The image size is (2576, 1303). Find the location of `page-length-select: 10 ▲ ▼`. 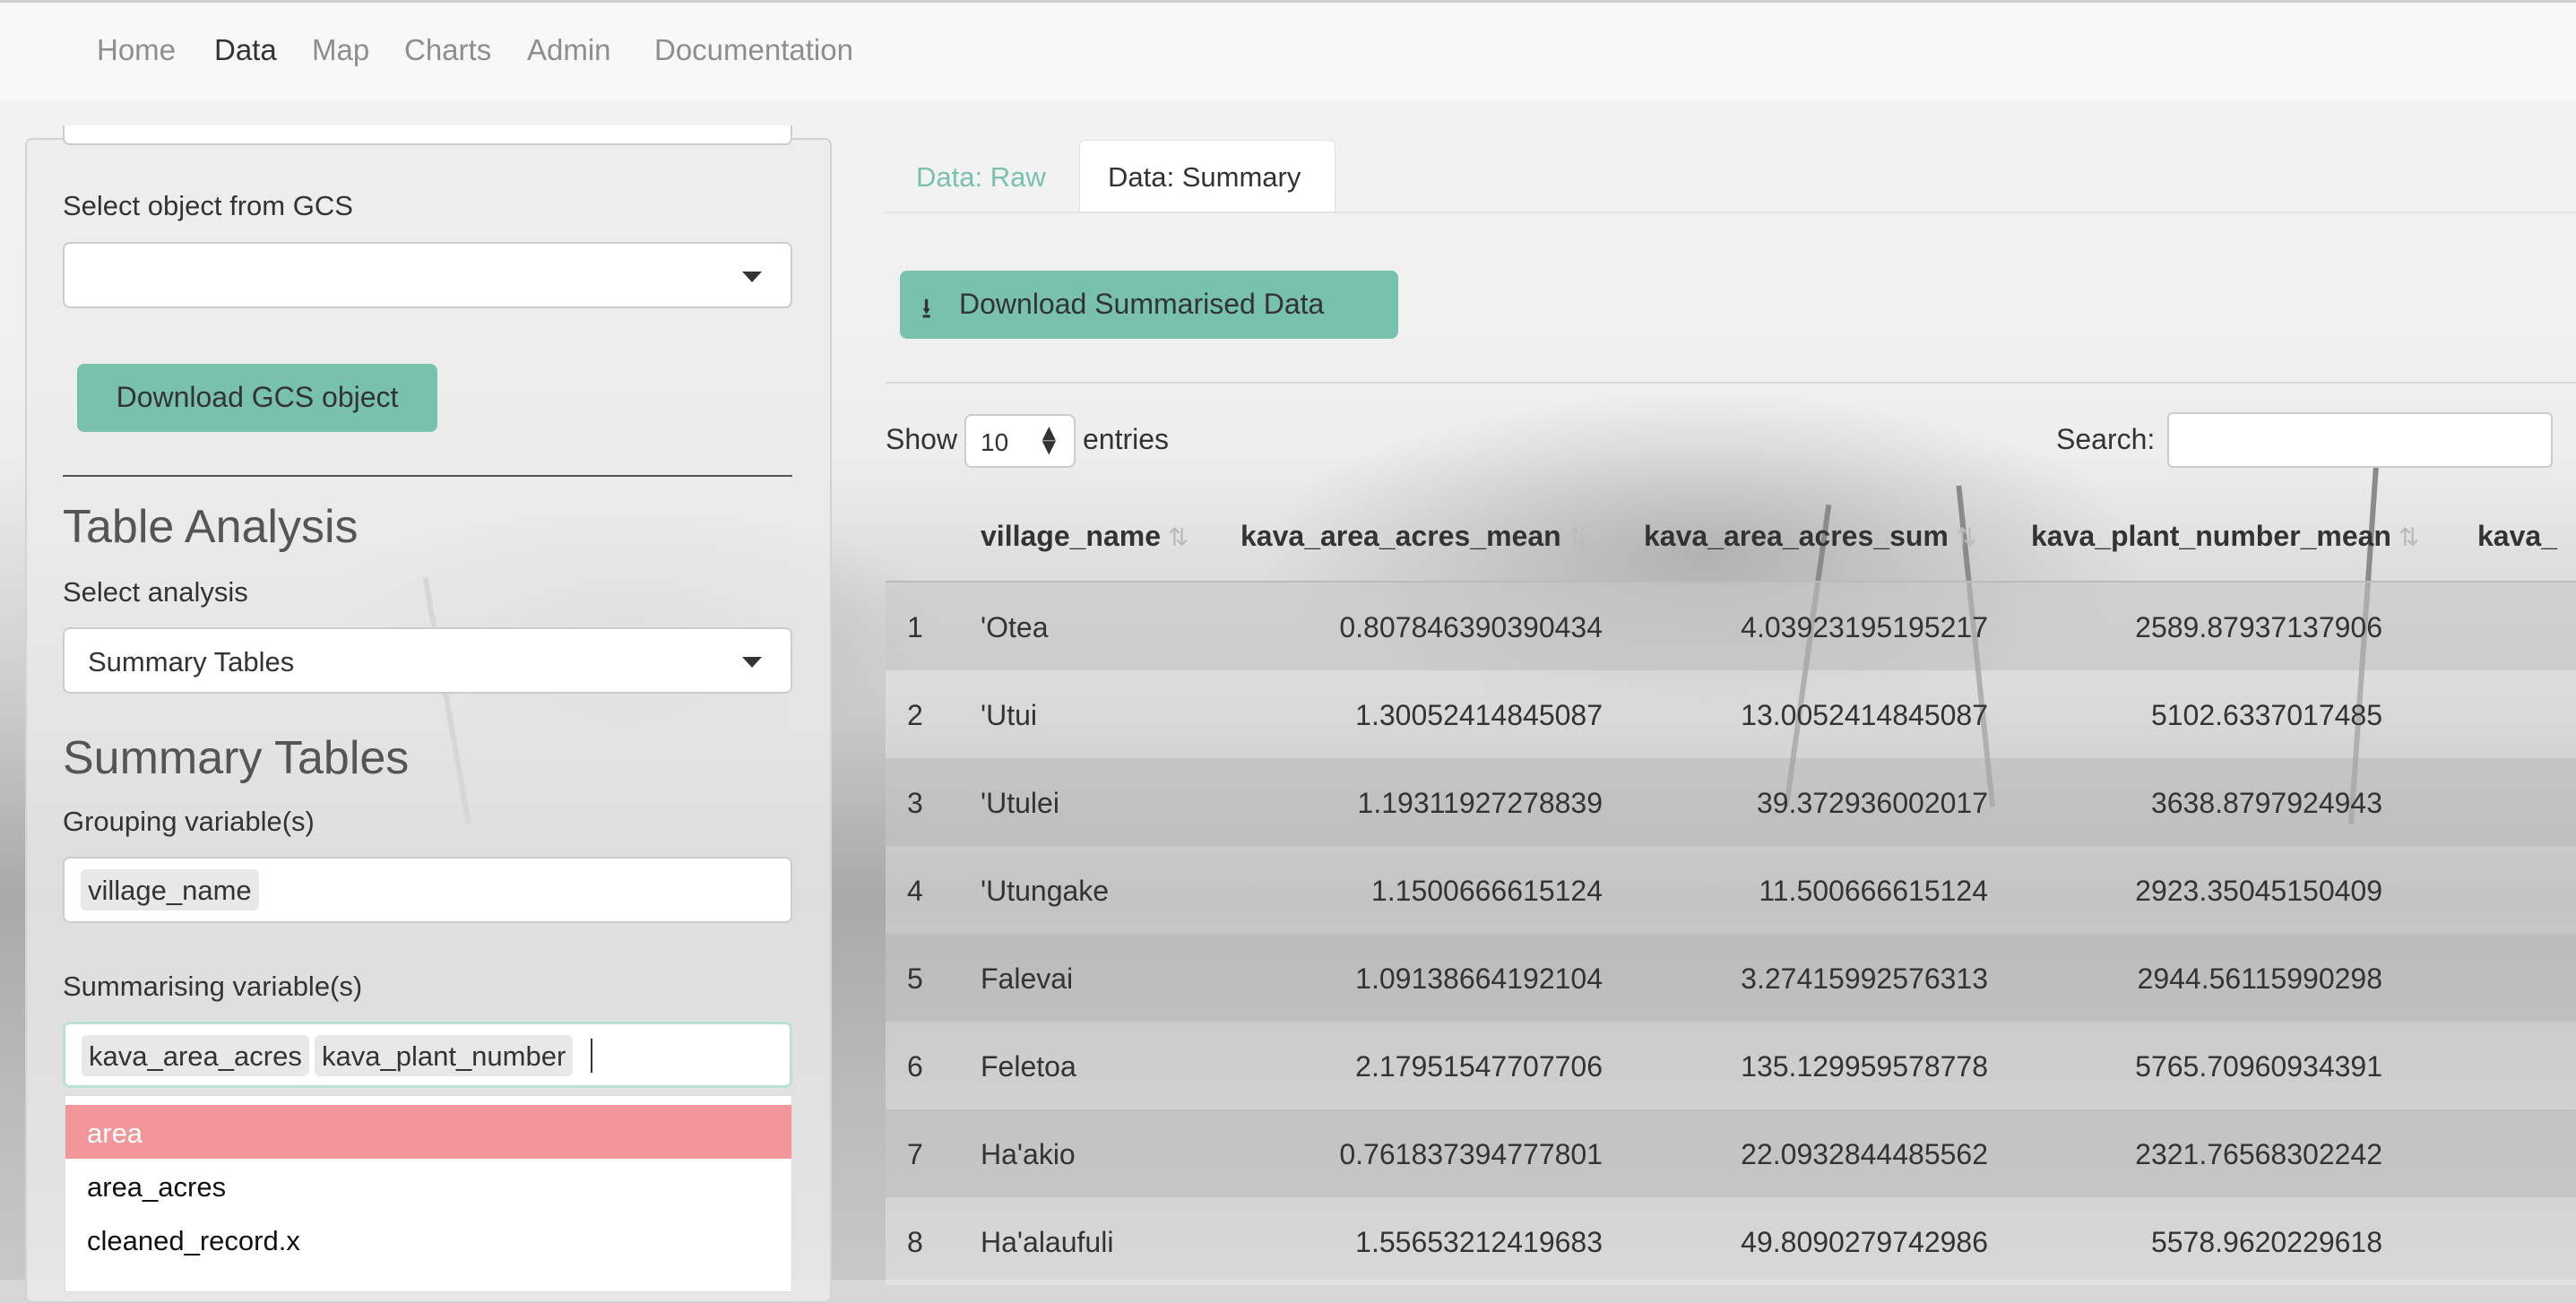

page-length-select: 10 ▲ ▼ is located at coordinates (1020, 441).